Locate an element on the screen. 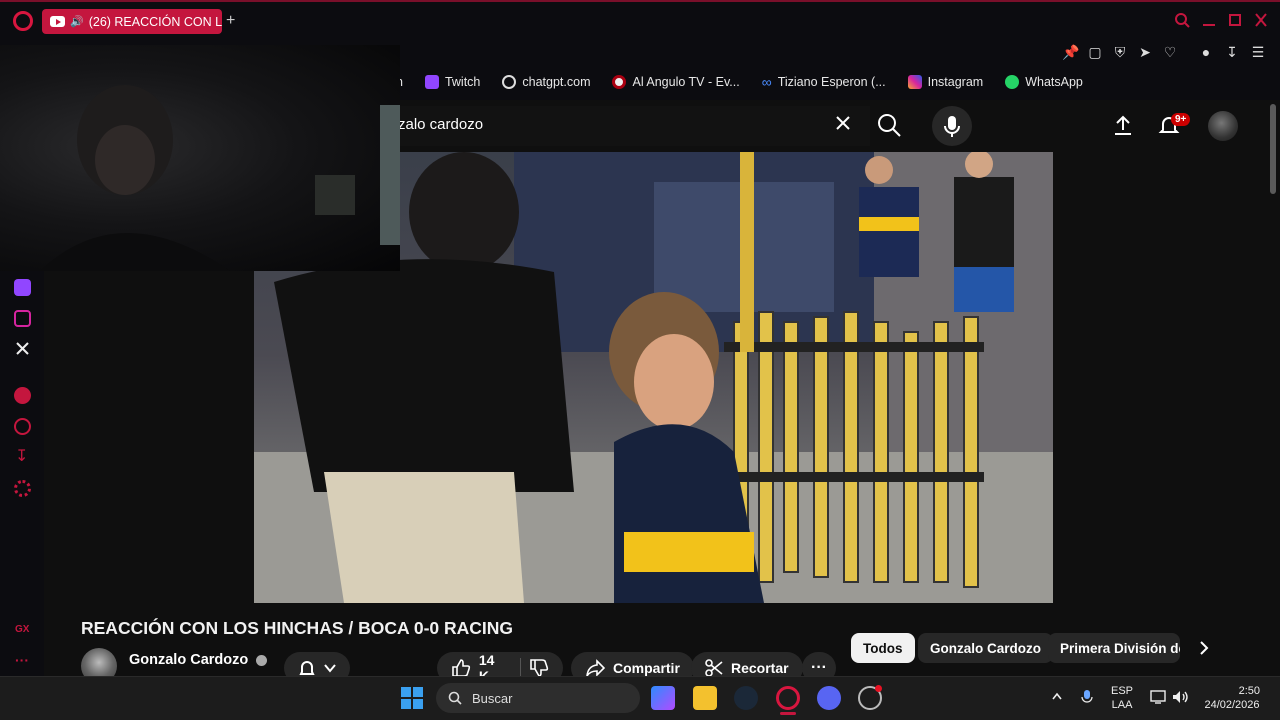 The width and height of the screenshot is (1280, 720). webcam-overlay is located at coordinates (200, 158).